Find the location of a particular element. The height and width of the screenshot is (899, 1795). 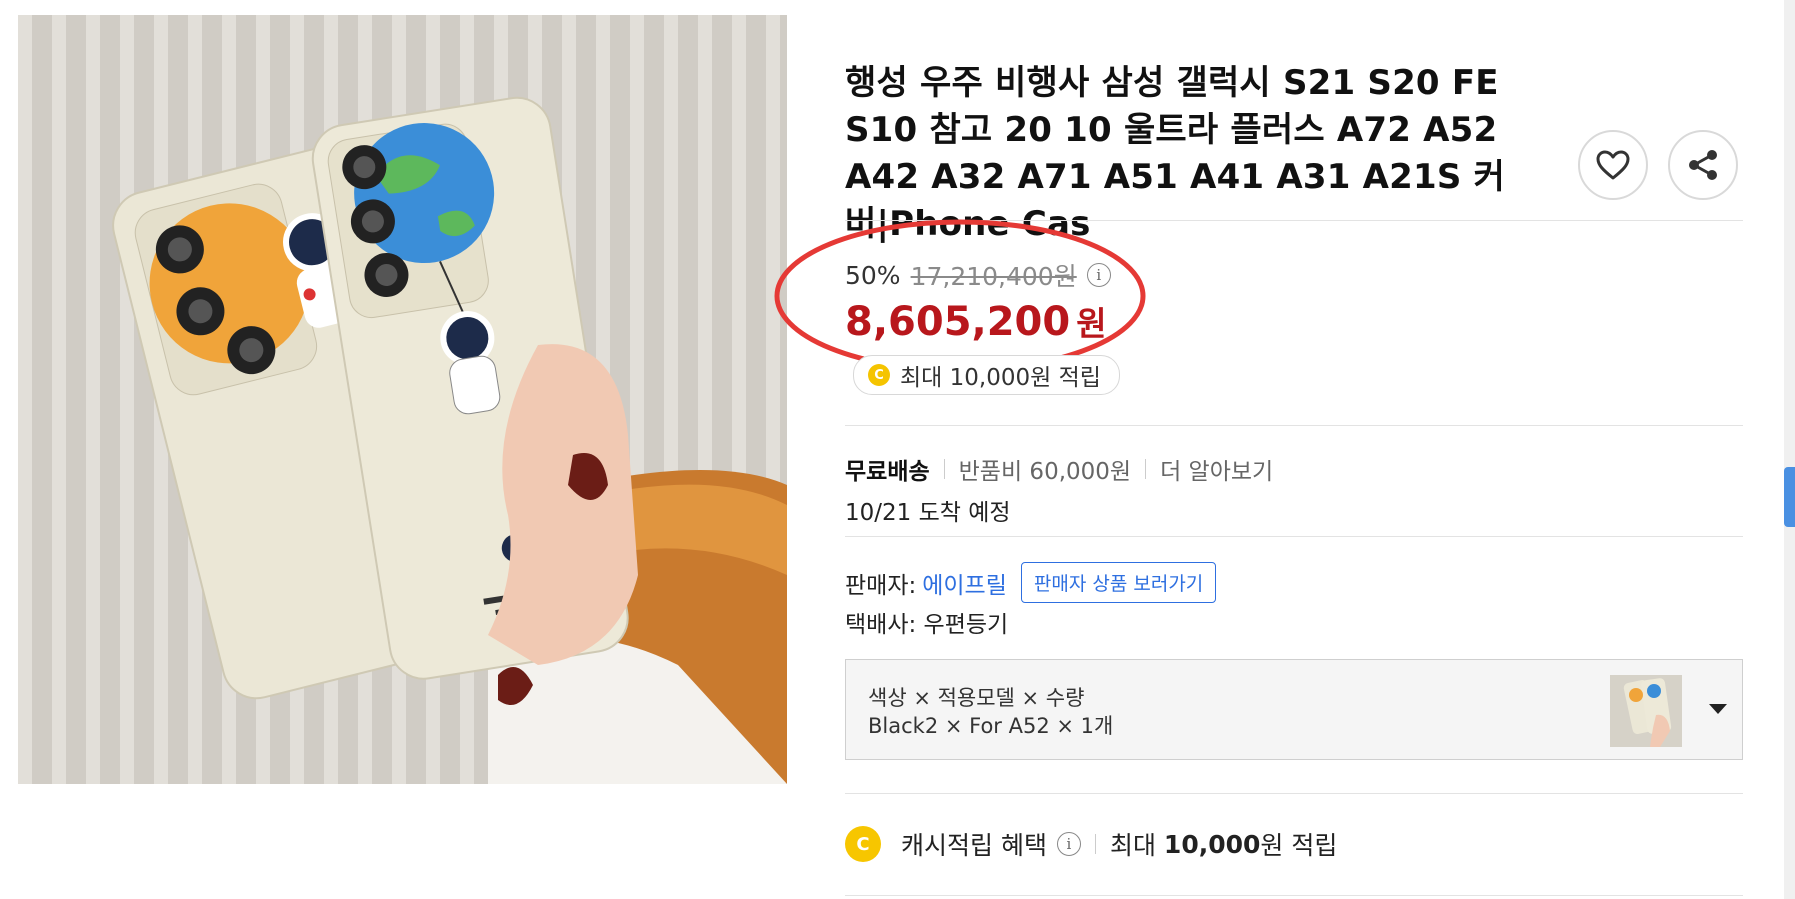

discount-row: 50% 17,210,400원 i is located at coordinates (978, 275).